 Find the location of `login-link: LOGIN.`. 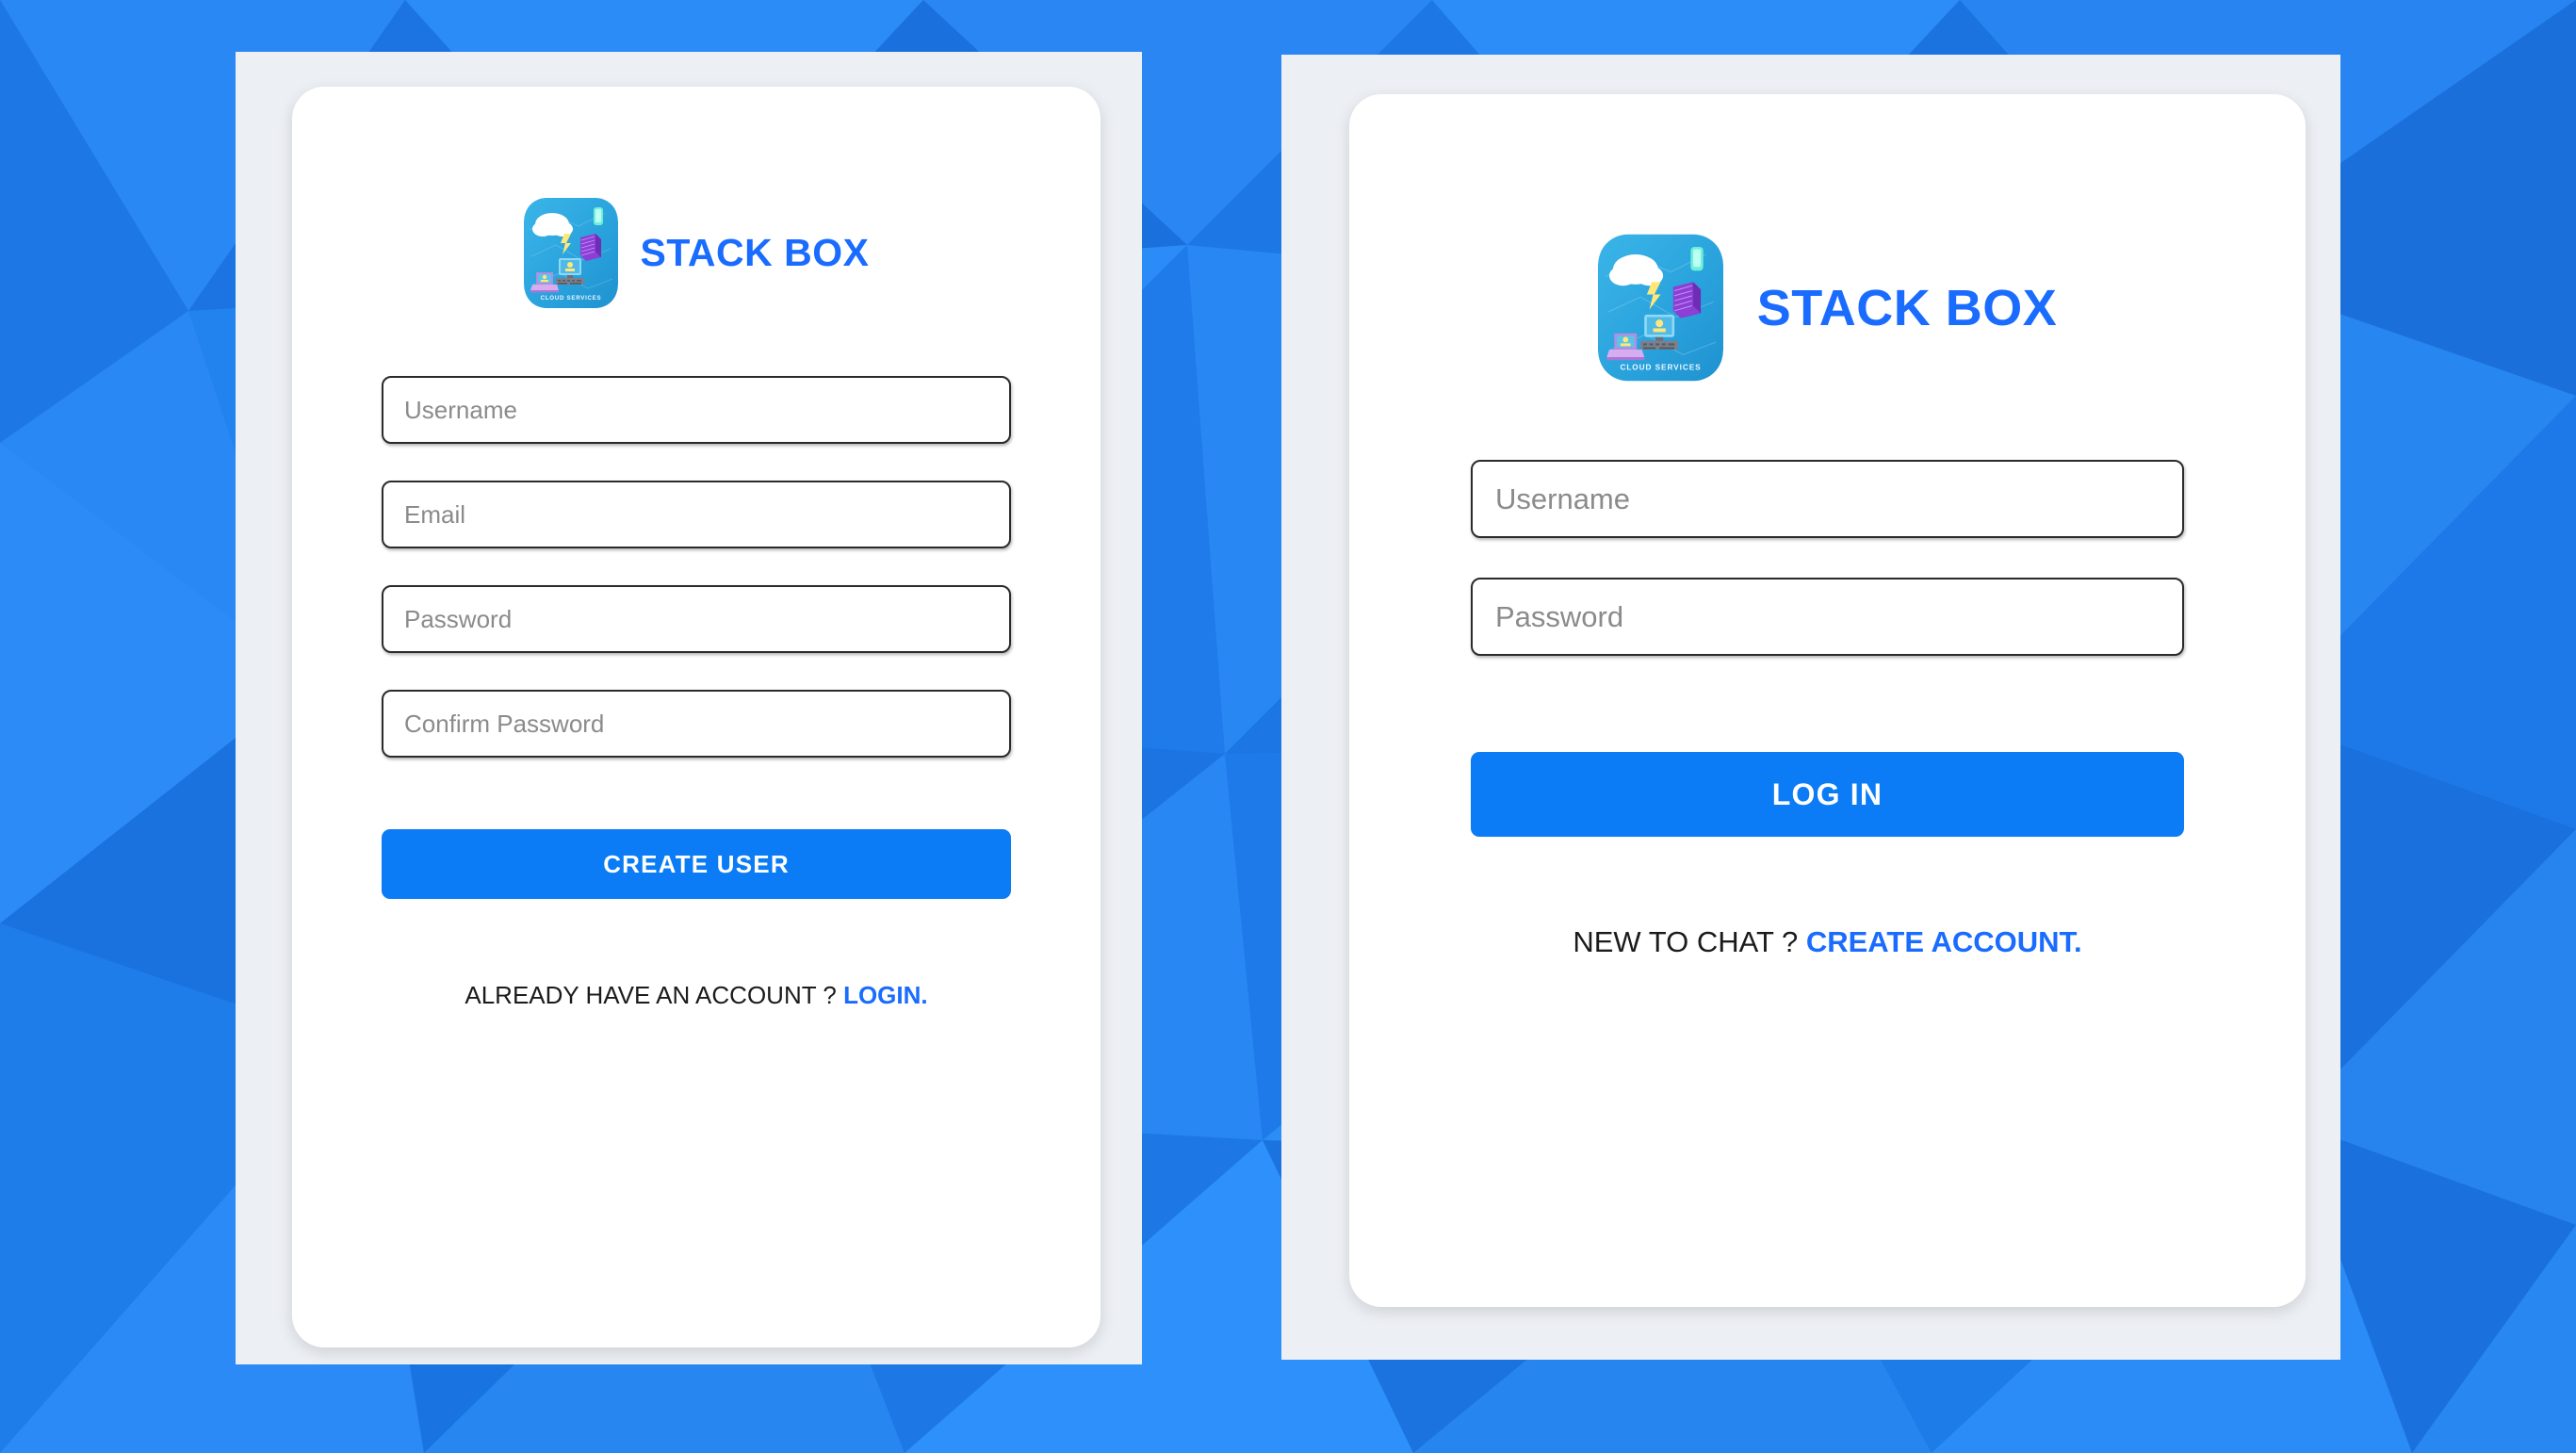

login-link: LOGIN. is located at coordinates (885, 995).